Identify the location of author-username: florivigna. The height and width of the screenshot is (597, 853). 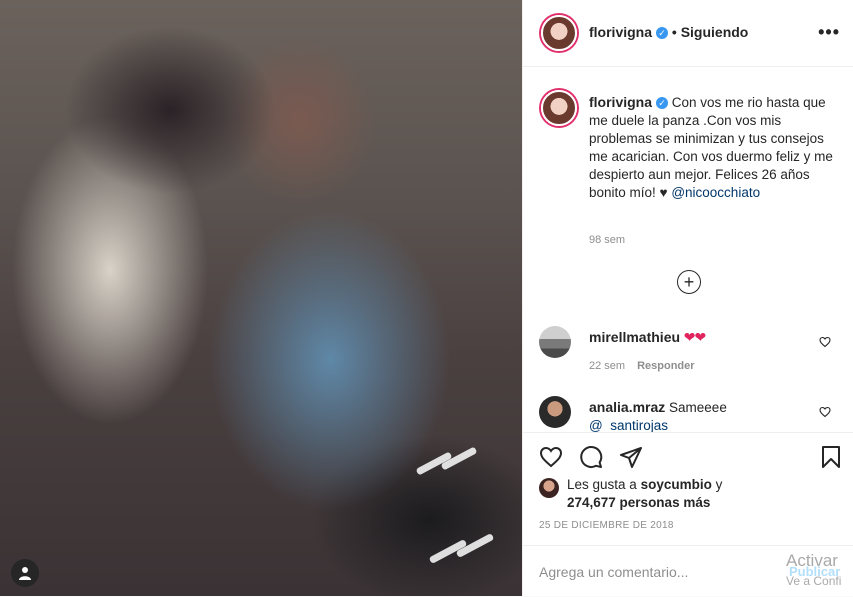
(620, 32).